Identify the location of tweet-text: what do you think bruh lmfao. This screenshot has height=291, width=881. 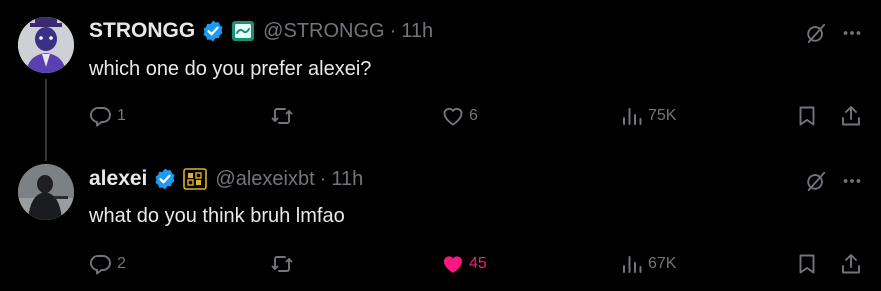
(217, 216).